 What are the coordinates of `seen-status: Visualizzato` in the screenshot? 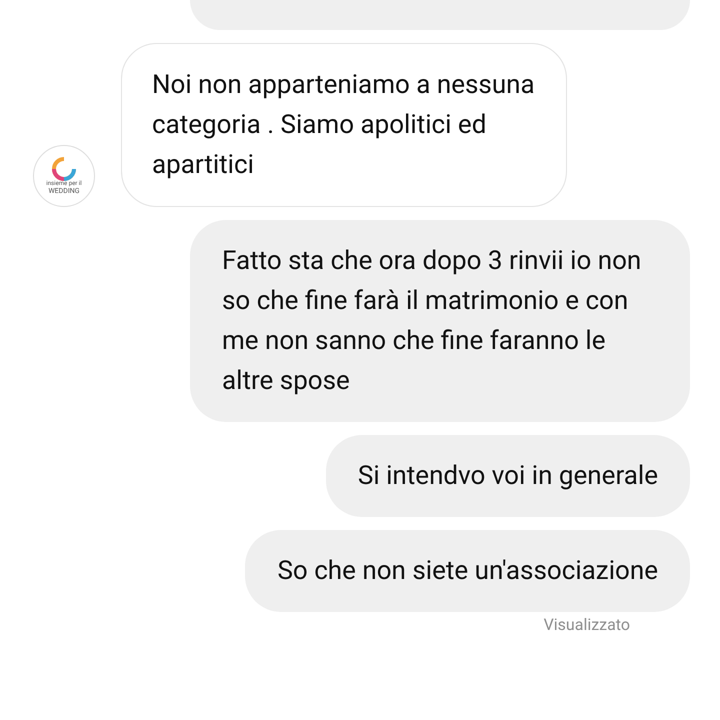 It's located at (587, 625).